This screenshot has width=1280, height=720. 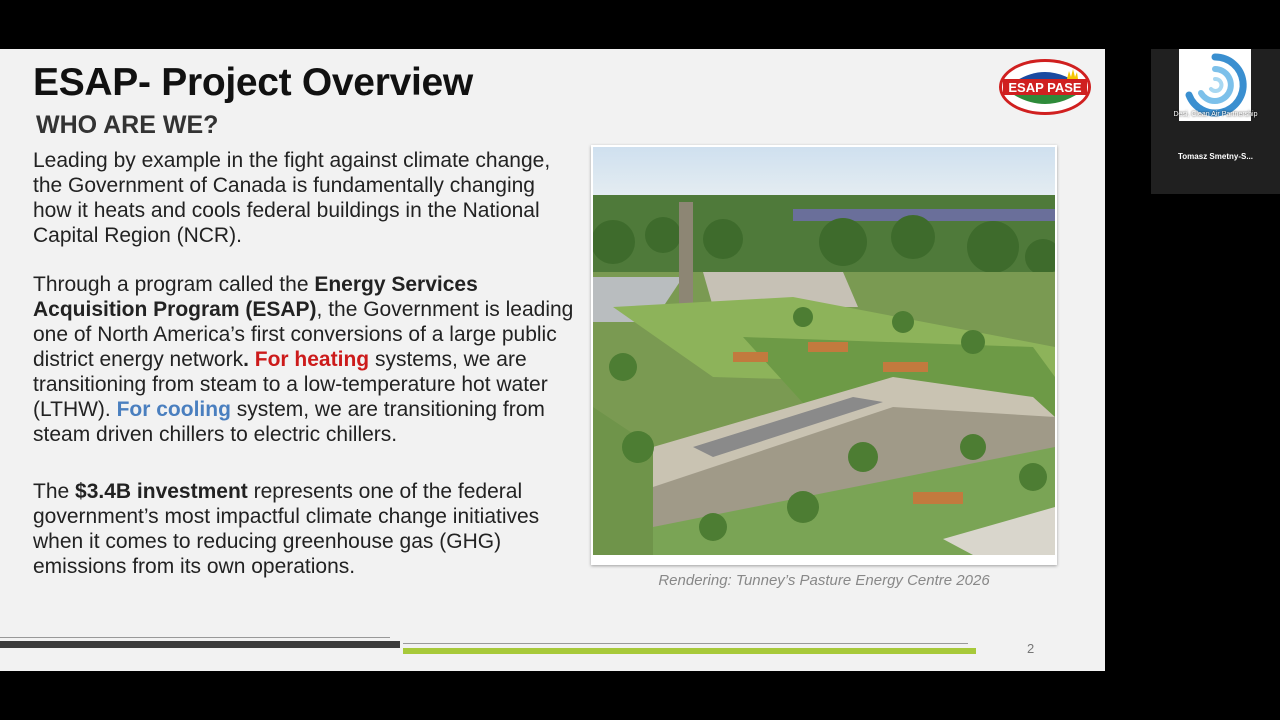 I want to click on slide-subtitle: WHO ARE WE?, so click(x=127, y=125).